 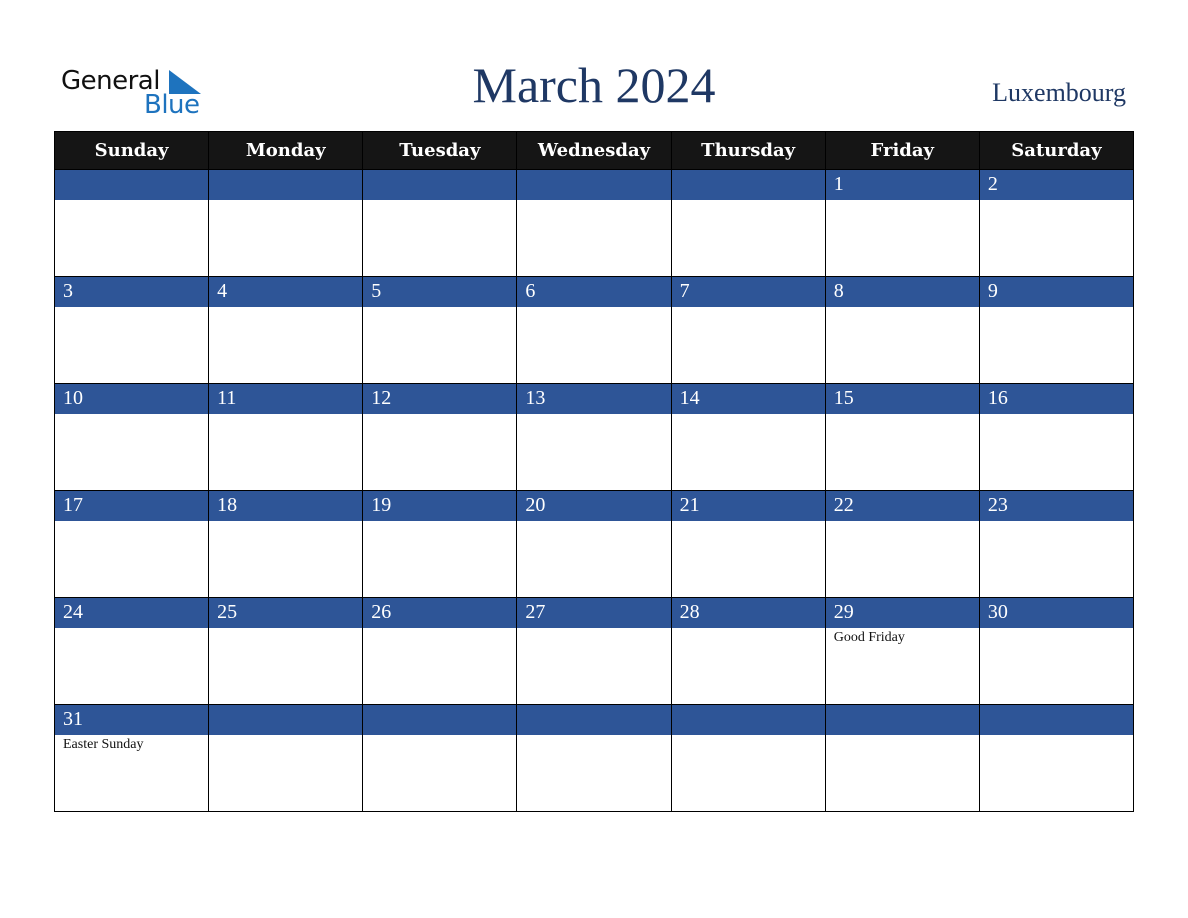 I want to click on day-cell: 21, so click(x=748, y=544).